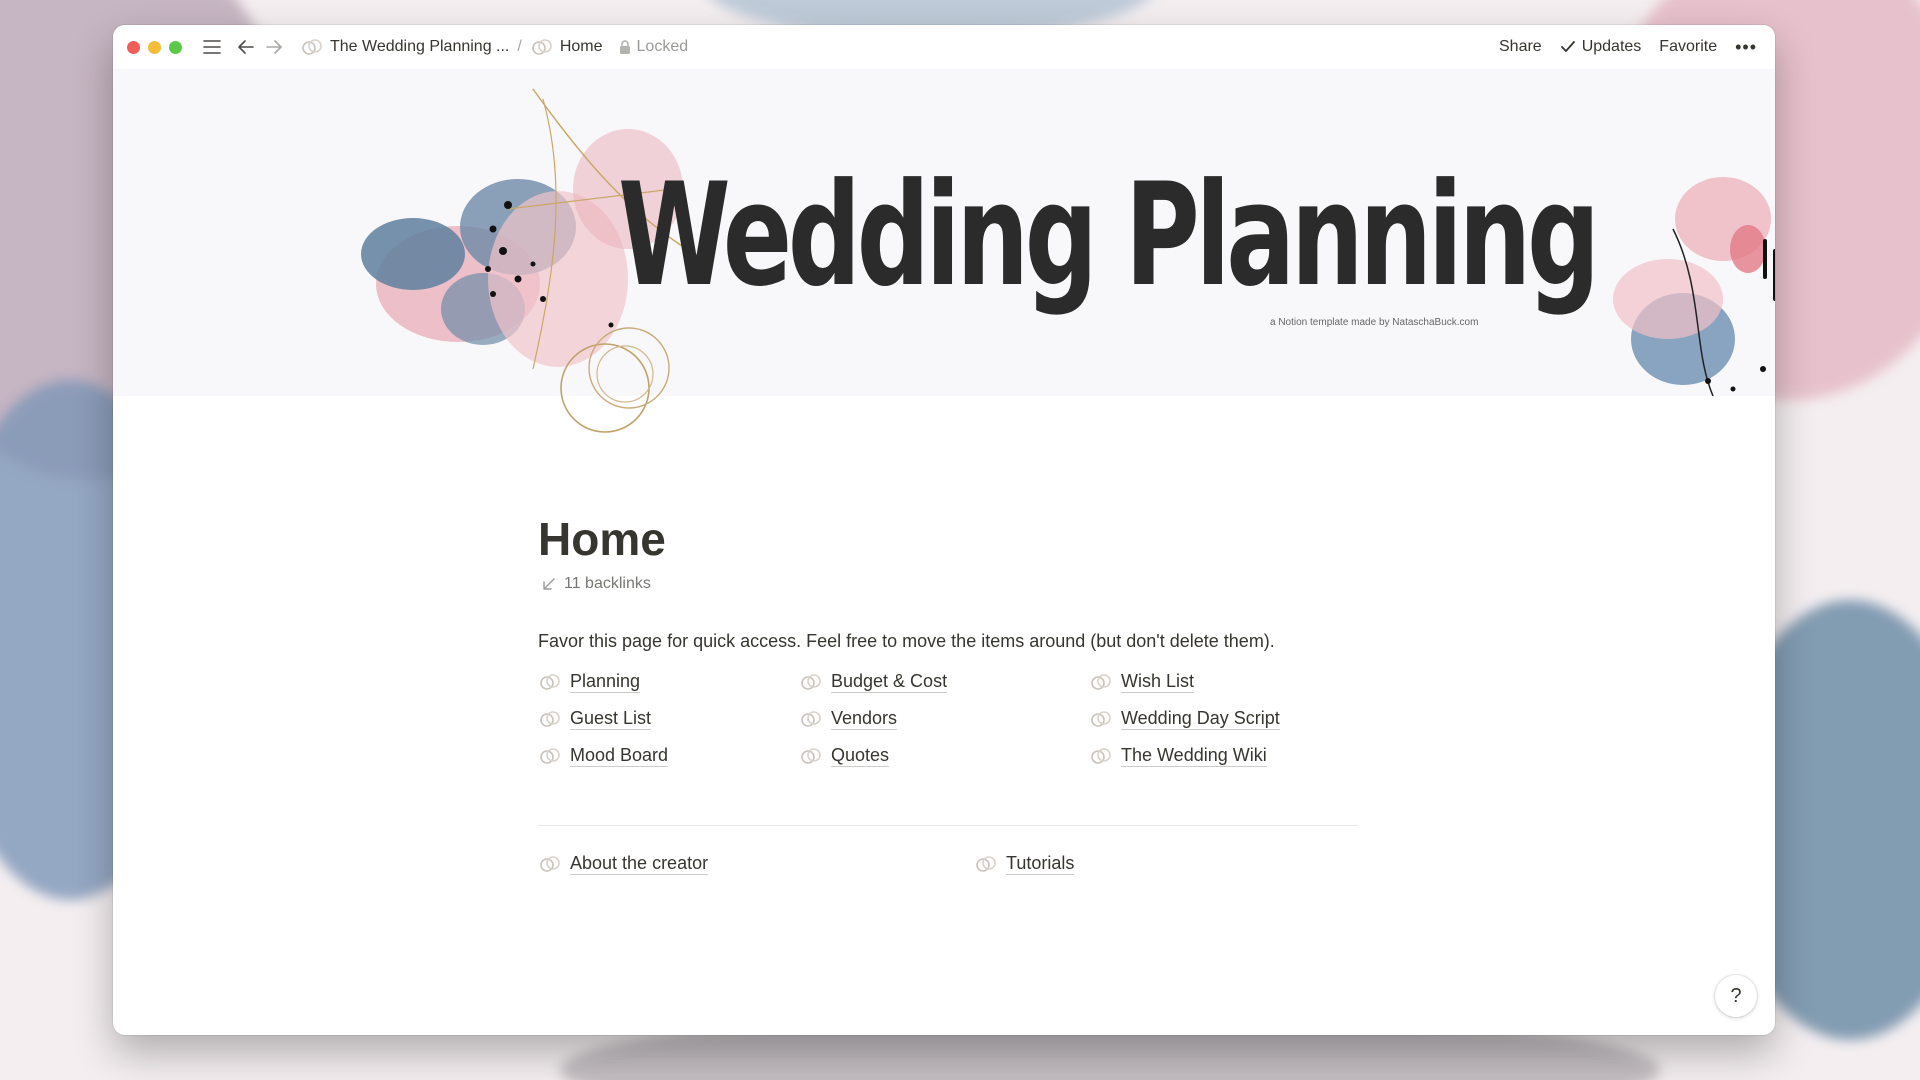 This screenshot has width=1920, height=1080. What do you see at coordinates (1200, 719) in the screenshot?
I see `page-link-label: Wedding Day Script` at bounding box center [1200, 719].